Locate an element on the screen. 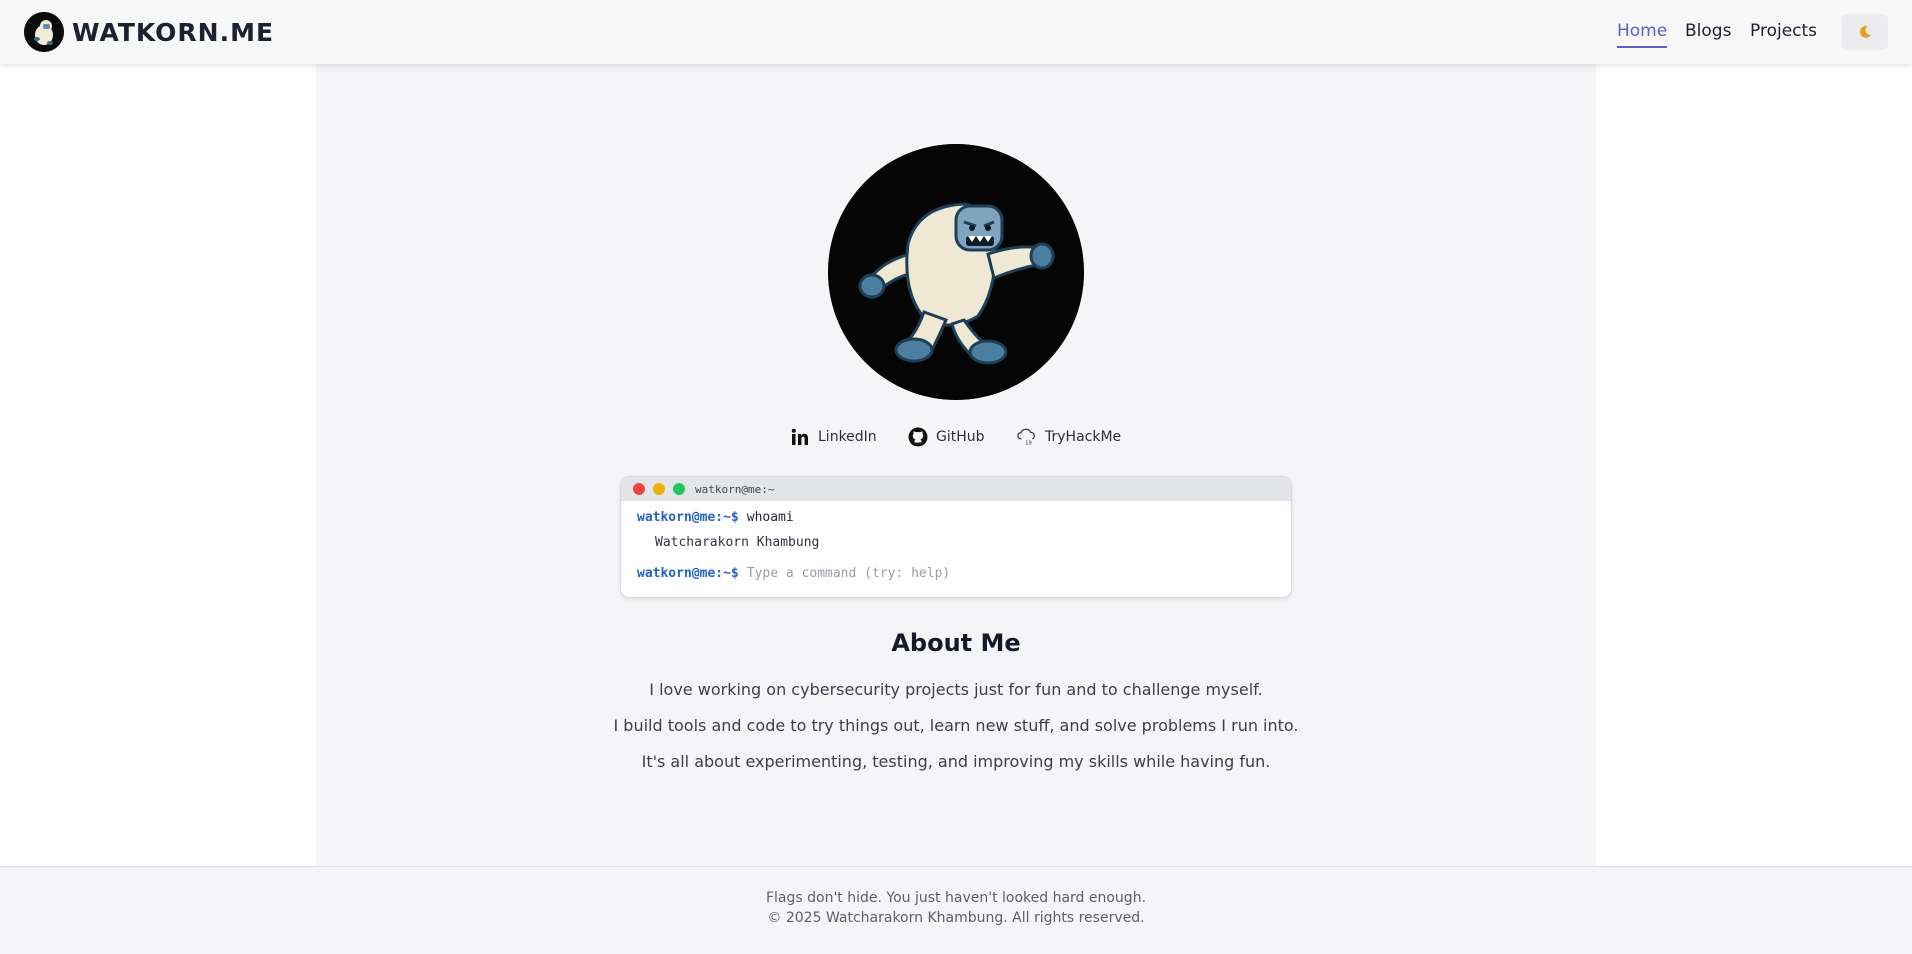  about-title: About Me is located at coordinates (956, 643).